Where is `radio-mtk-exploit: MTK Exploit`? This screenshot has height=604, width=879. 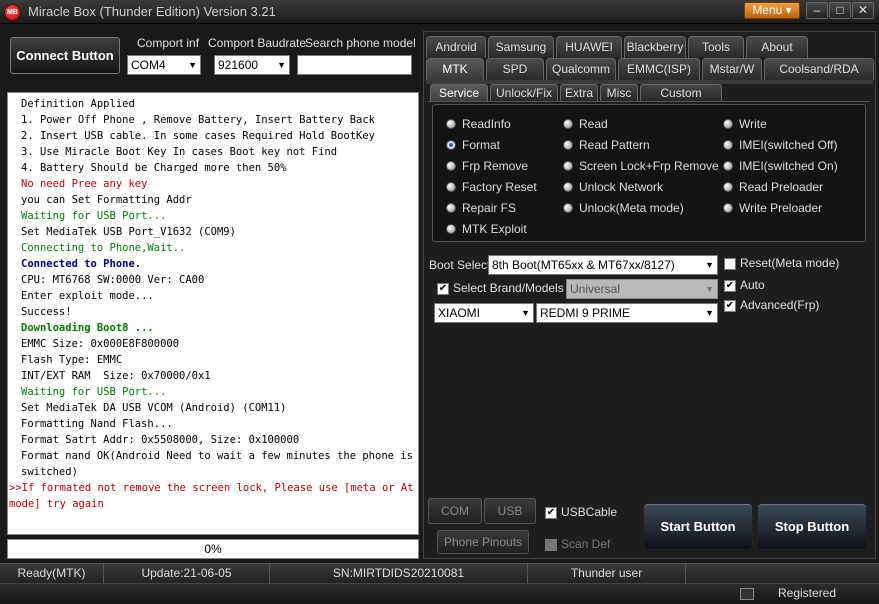
radio-mtk-exploit: MTK Exploit is located at coordinates (486, 229).